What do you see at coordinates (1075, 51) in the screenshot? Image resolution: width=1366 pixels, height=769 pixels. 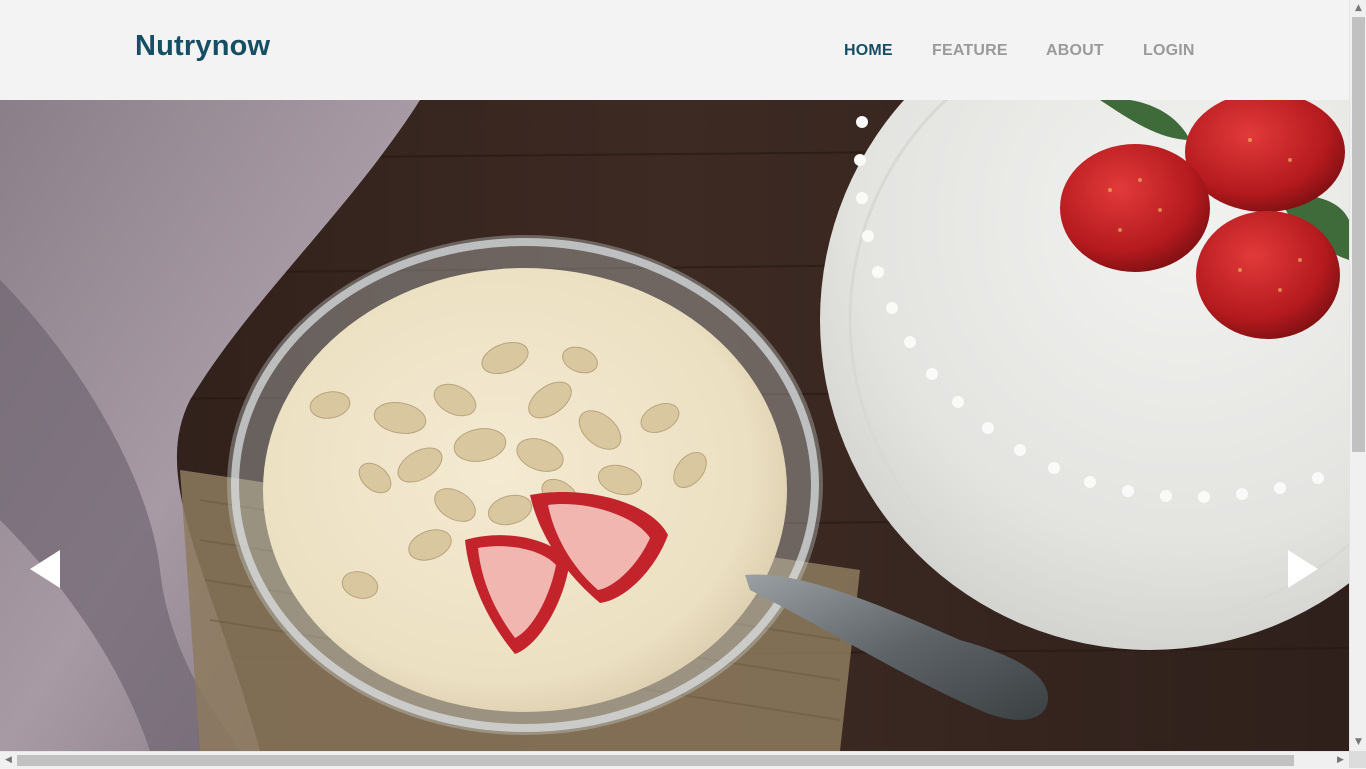 I see `nav-about-link: ABOUT` at bounding box center [1075, 51].